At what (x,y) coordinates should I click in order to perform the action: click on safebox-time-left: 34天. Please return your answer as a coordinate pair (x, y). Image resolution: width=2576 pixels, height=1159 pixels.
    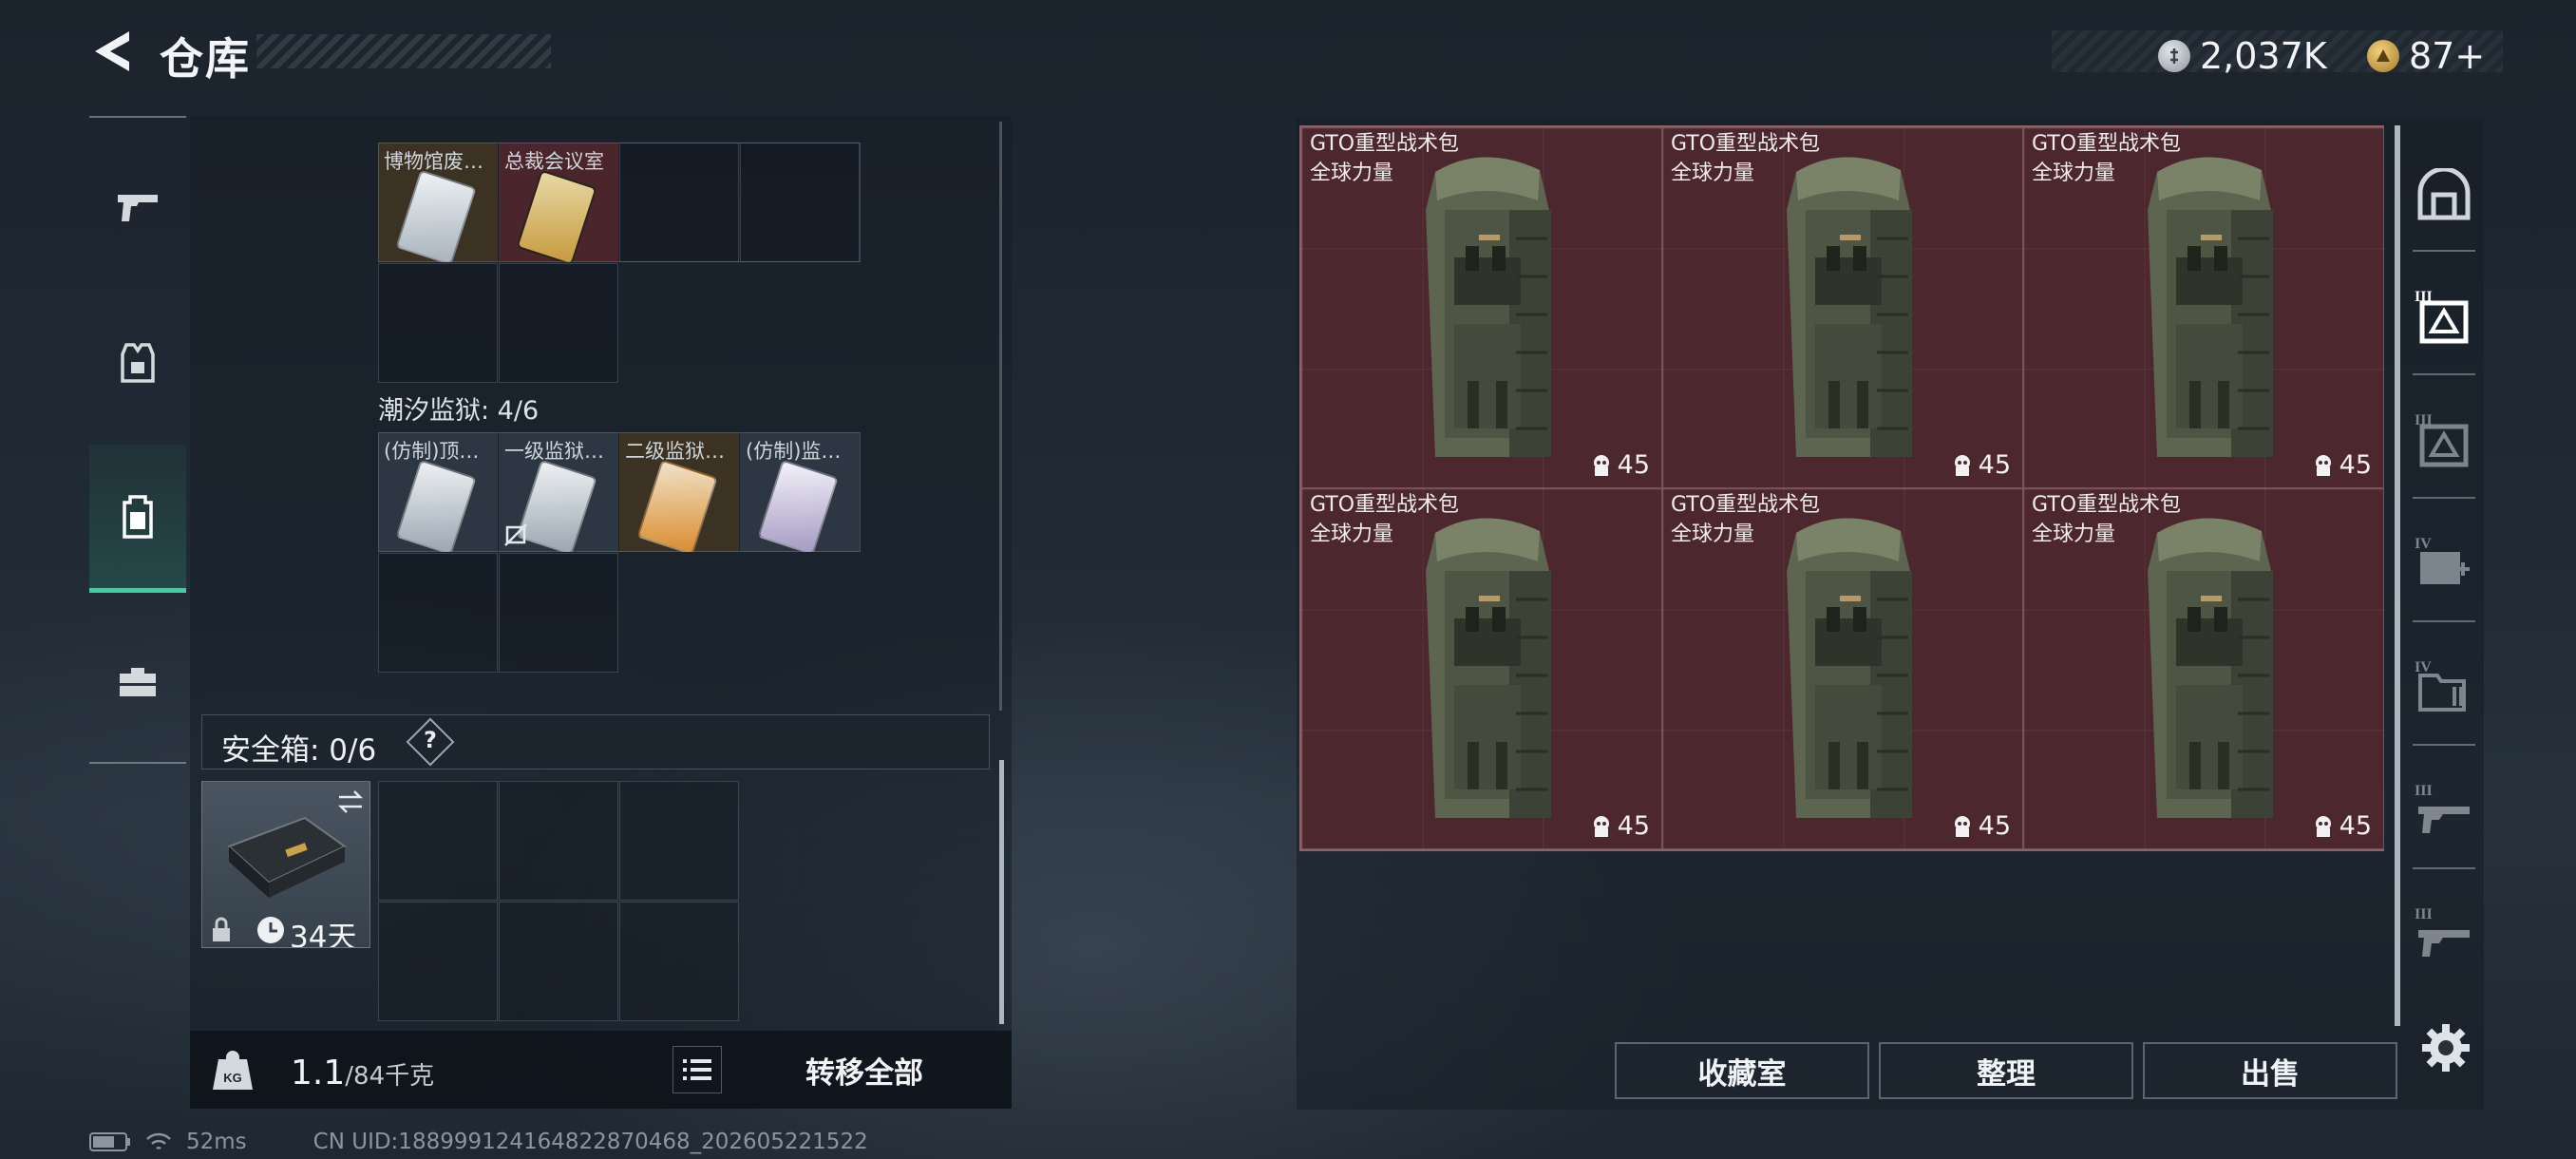
    Looking at the image, I should click on (323, 934).